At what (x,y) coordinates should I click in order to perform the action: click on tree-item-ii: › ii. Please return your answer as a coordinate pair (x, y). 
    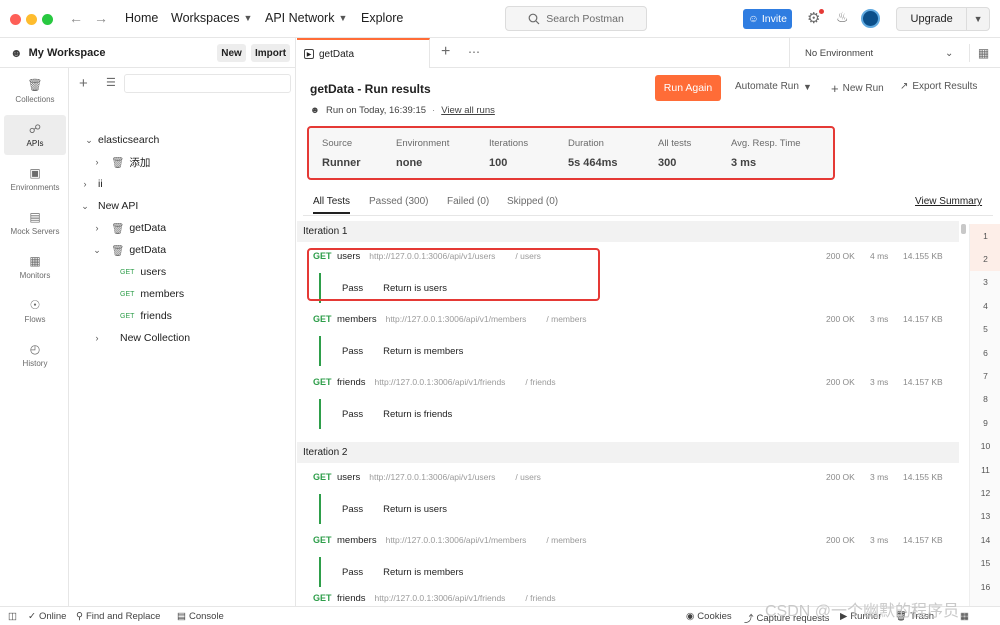
    Looking at the image, I should click on (182, 184).